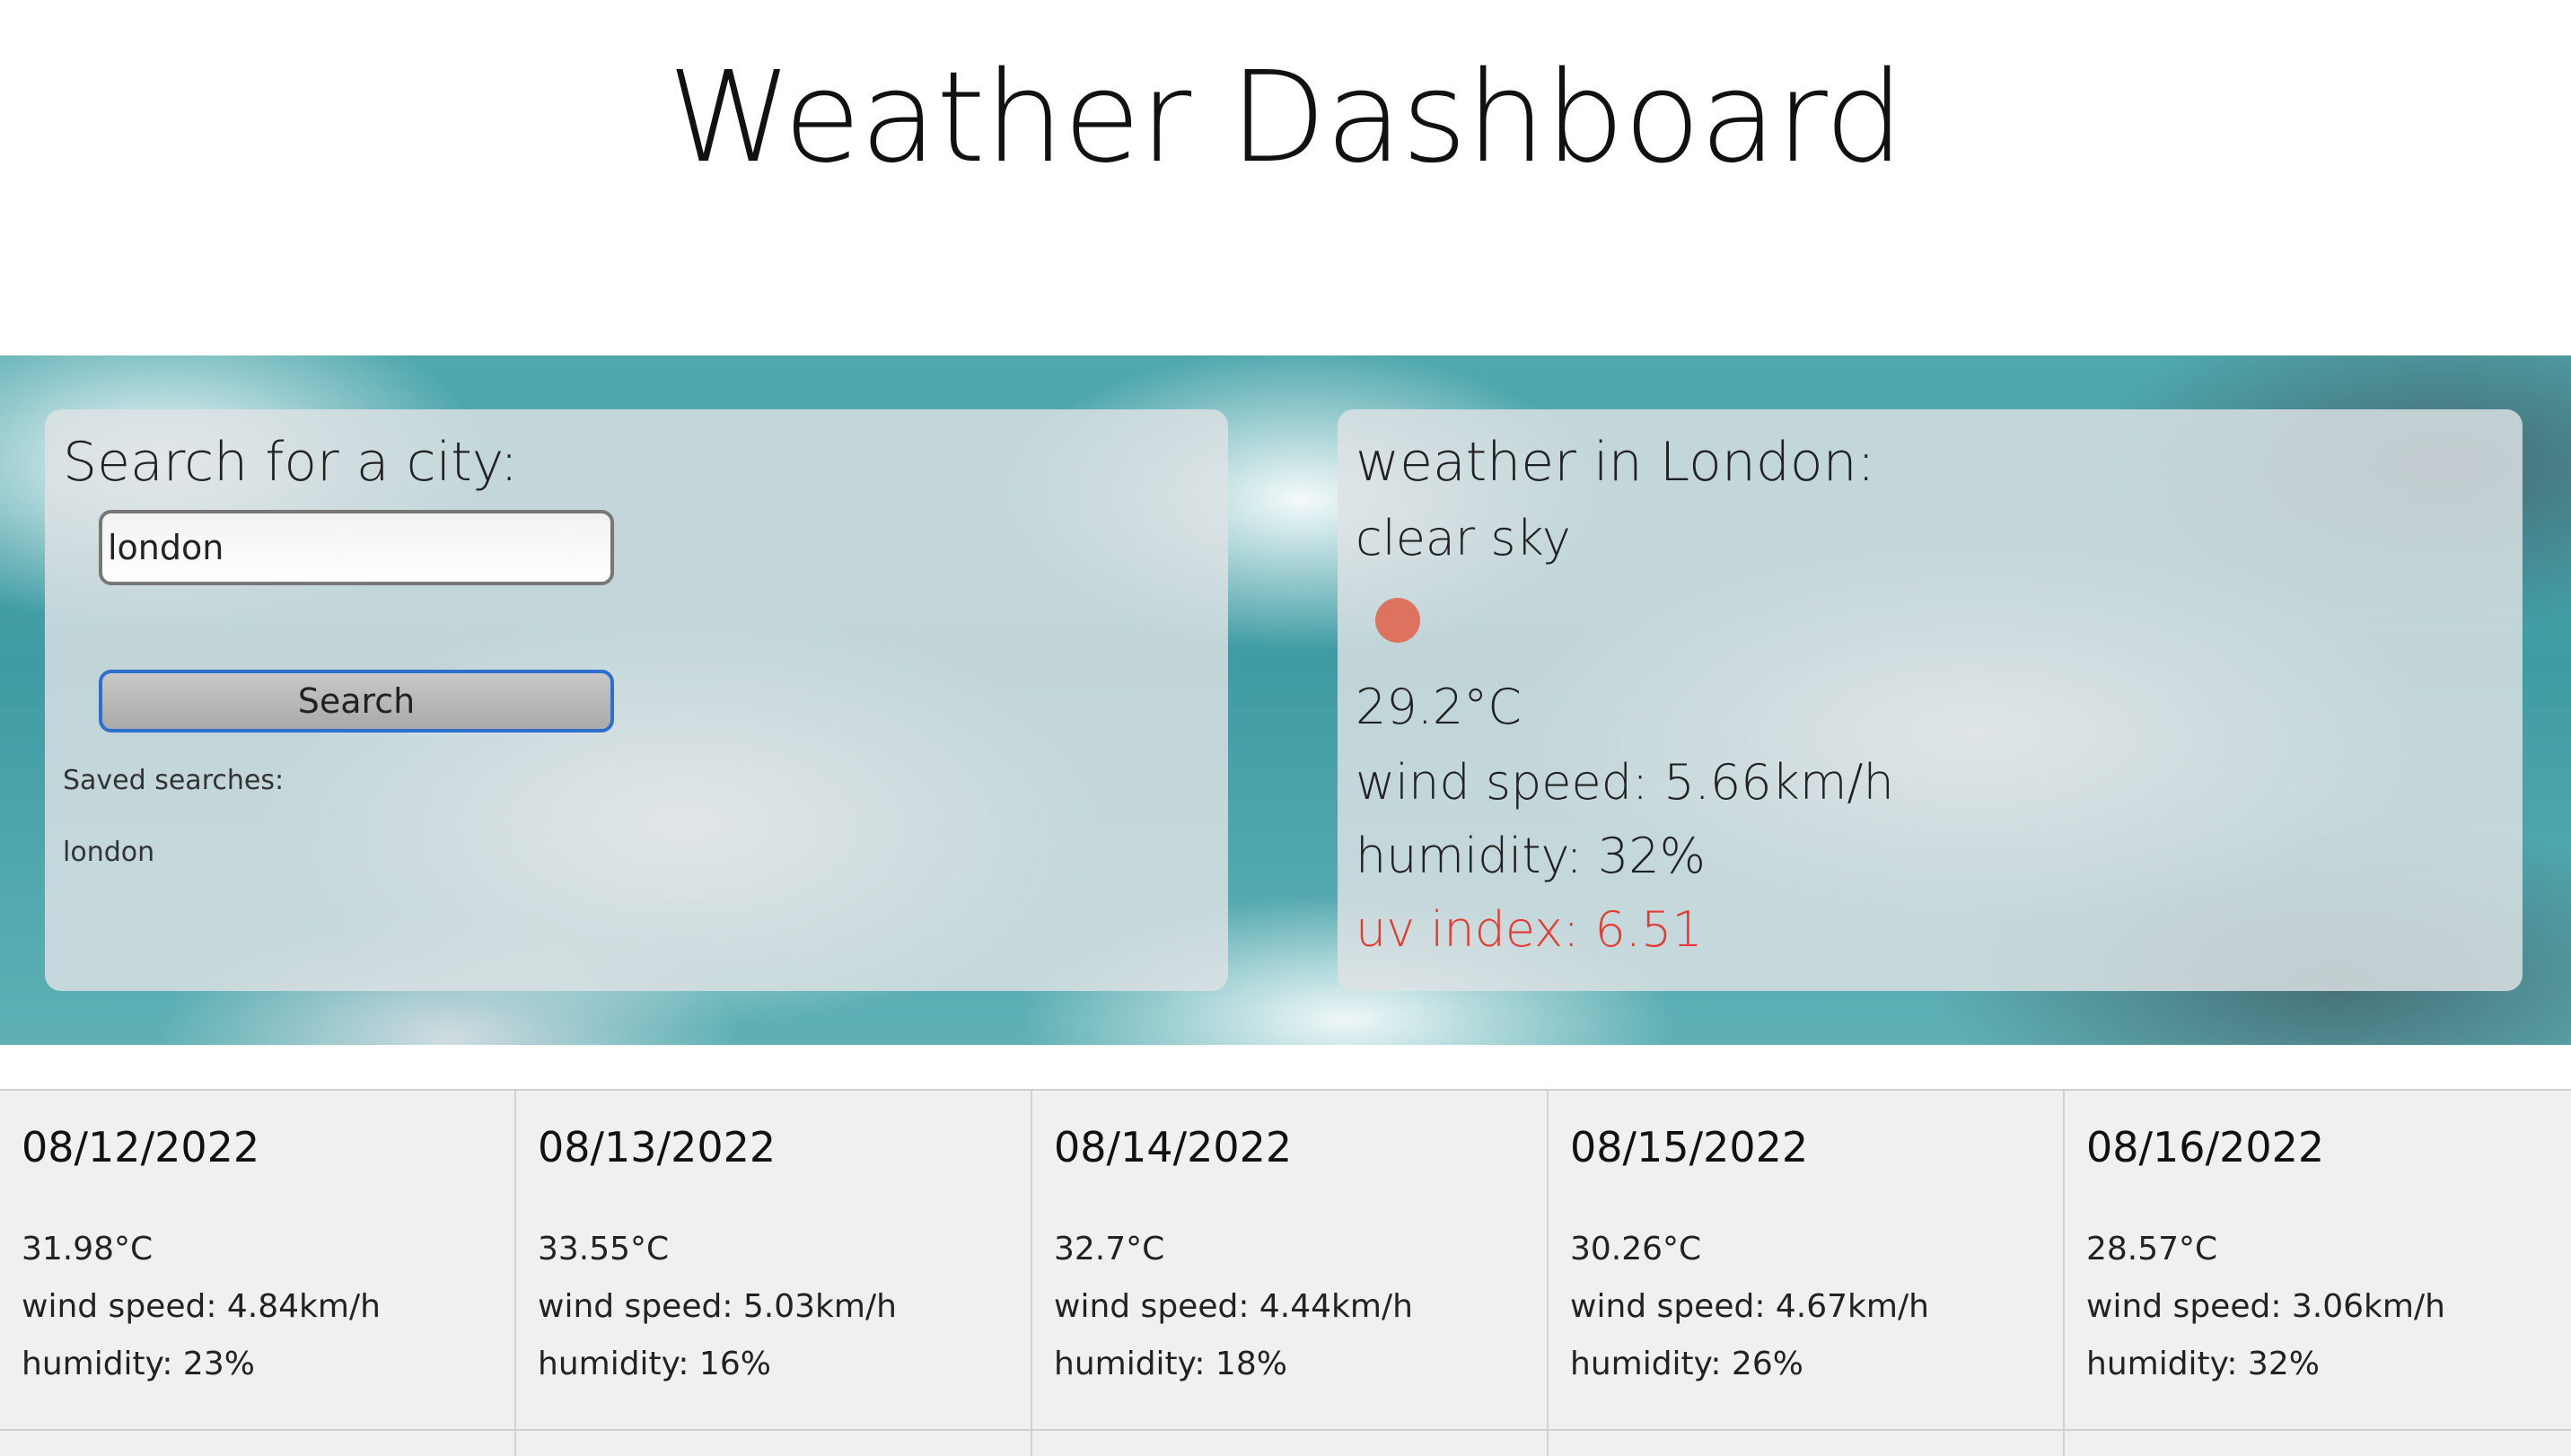  Describe the element at coordinates (2206, 1147) in the screenshot. I see `forecast-date: 08/16/2022` at that location.